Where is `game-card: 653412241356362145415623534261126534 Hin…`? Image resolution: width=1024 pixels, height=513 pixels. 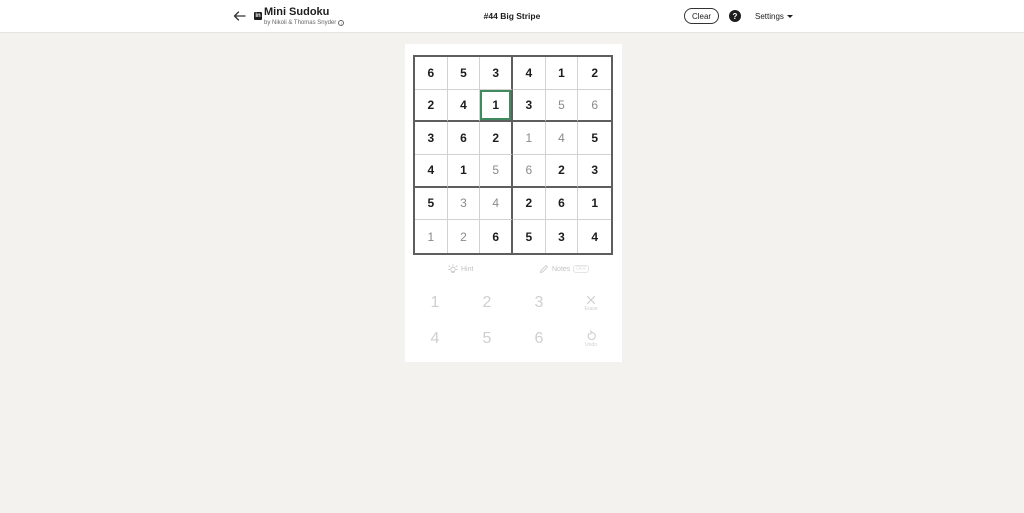
game-card: 653412241356362145415623534261126534 Hin… is located at coordinates (513, 203).